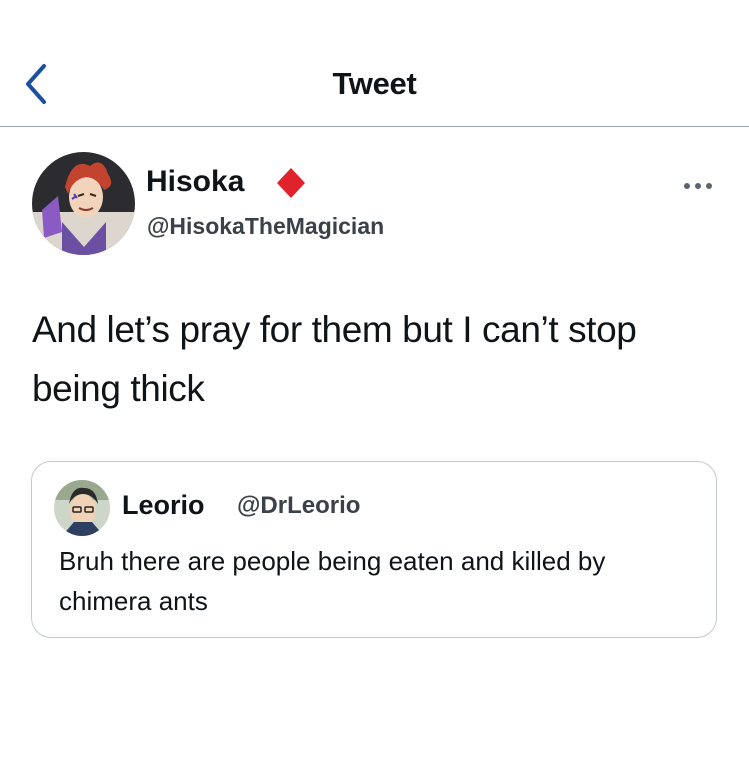  What do you see at coordinates (265, 226) in the screenshot?
I see `author-handle: @HisokaTheMagician` at bounding box center [265, 226].